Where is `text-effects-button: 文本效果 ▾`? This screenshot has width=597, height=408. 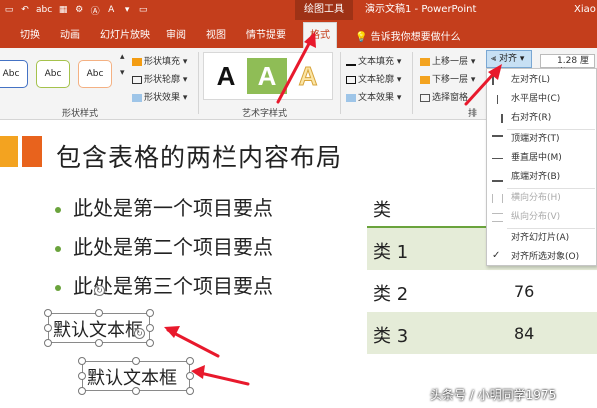
text-effects-button: 文本效果 ▾ is located at coordinates (373, 96).